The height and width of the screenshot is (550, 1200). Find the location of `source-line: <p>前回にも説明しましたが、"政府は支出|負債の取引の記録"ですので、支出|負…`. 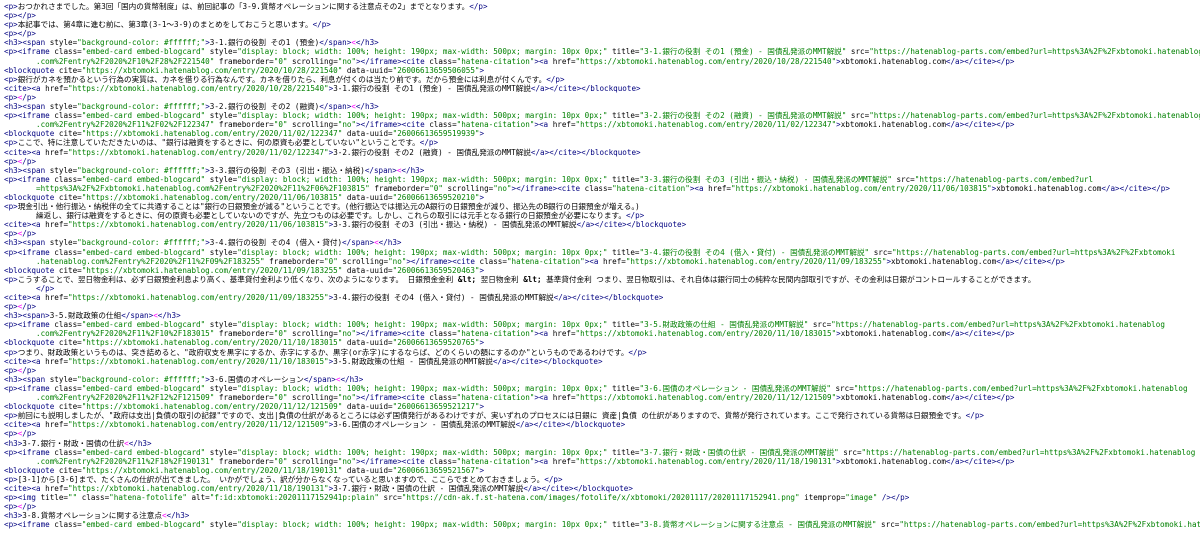

source-line: <p>前回にも説明しましたが、"政府は支出|負債の取引の記録"ですので、支出|負… is located at coordinates (602, 415).